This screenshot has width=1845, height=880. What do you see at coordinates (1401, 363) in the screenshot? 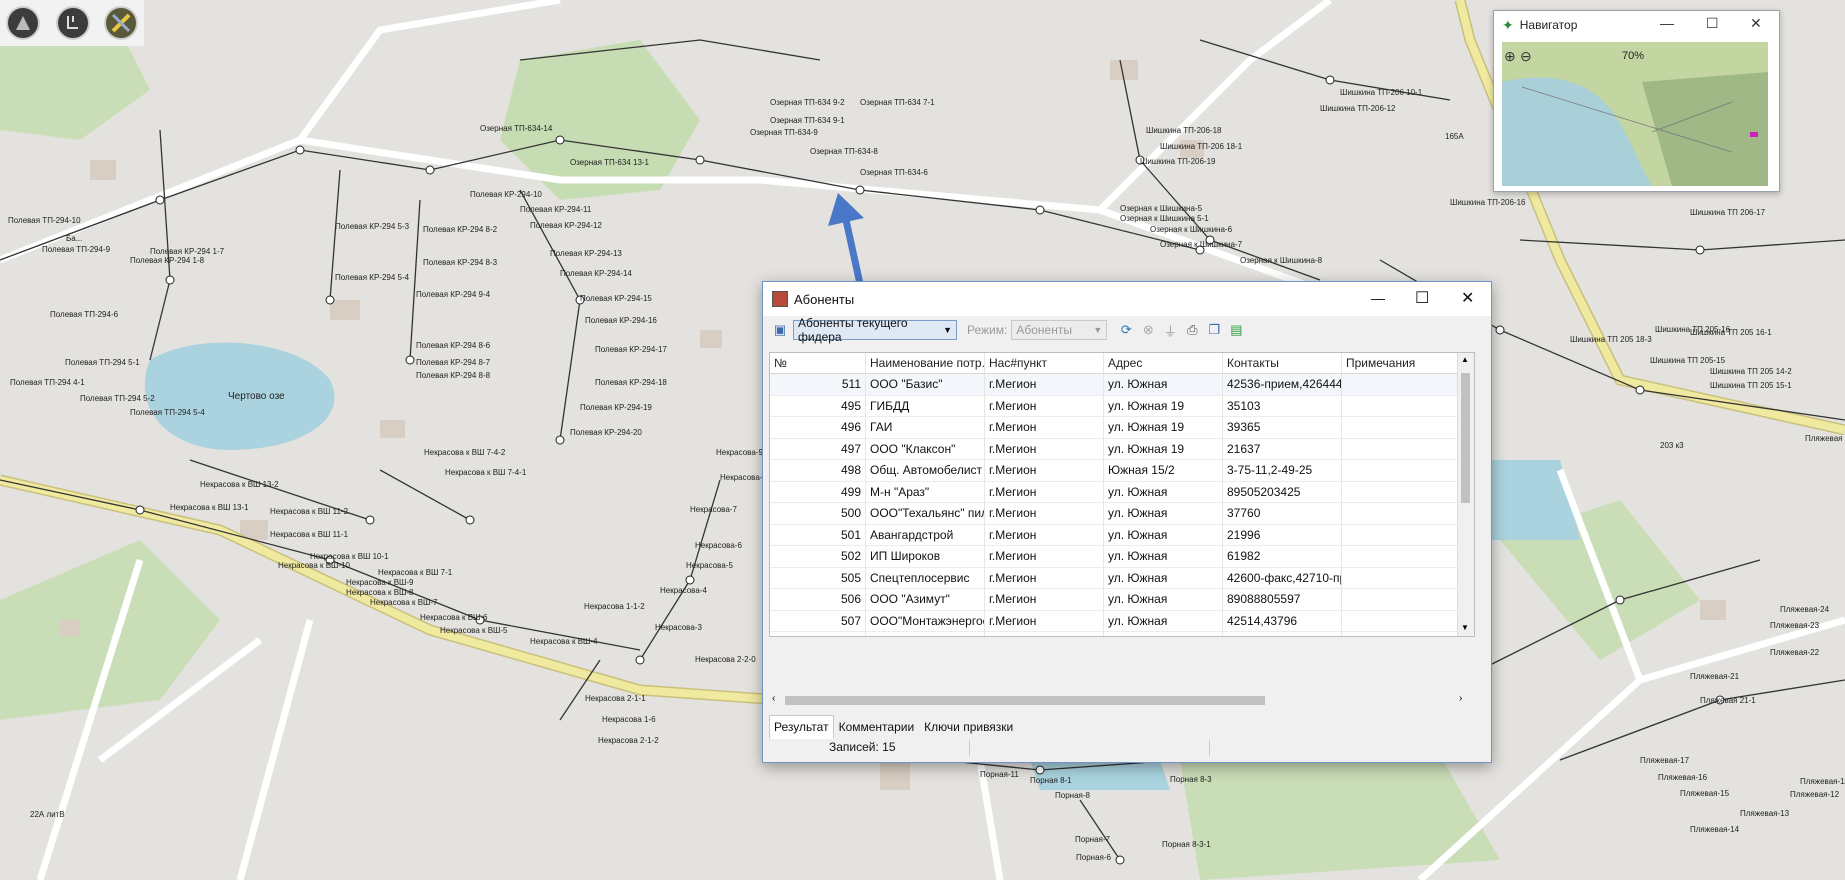
I see `column-header: Примечания` at bounding box center [1401, 363].